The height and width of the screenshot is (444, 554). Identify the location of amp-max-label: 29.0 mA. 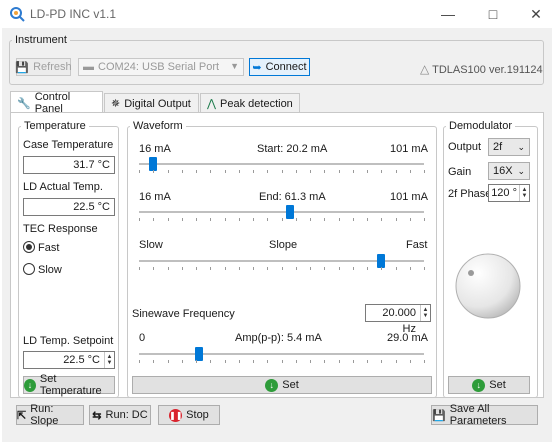
(407, 338).